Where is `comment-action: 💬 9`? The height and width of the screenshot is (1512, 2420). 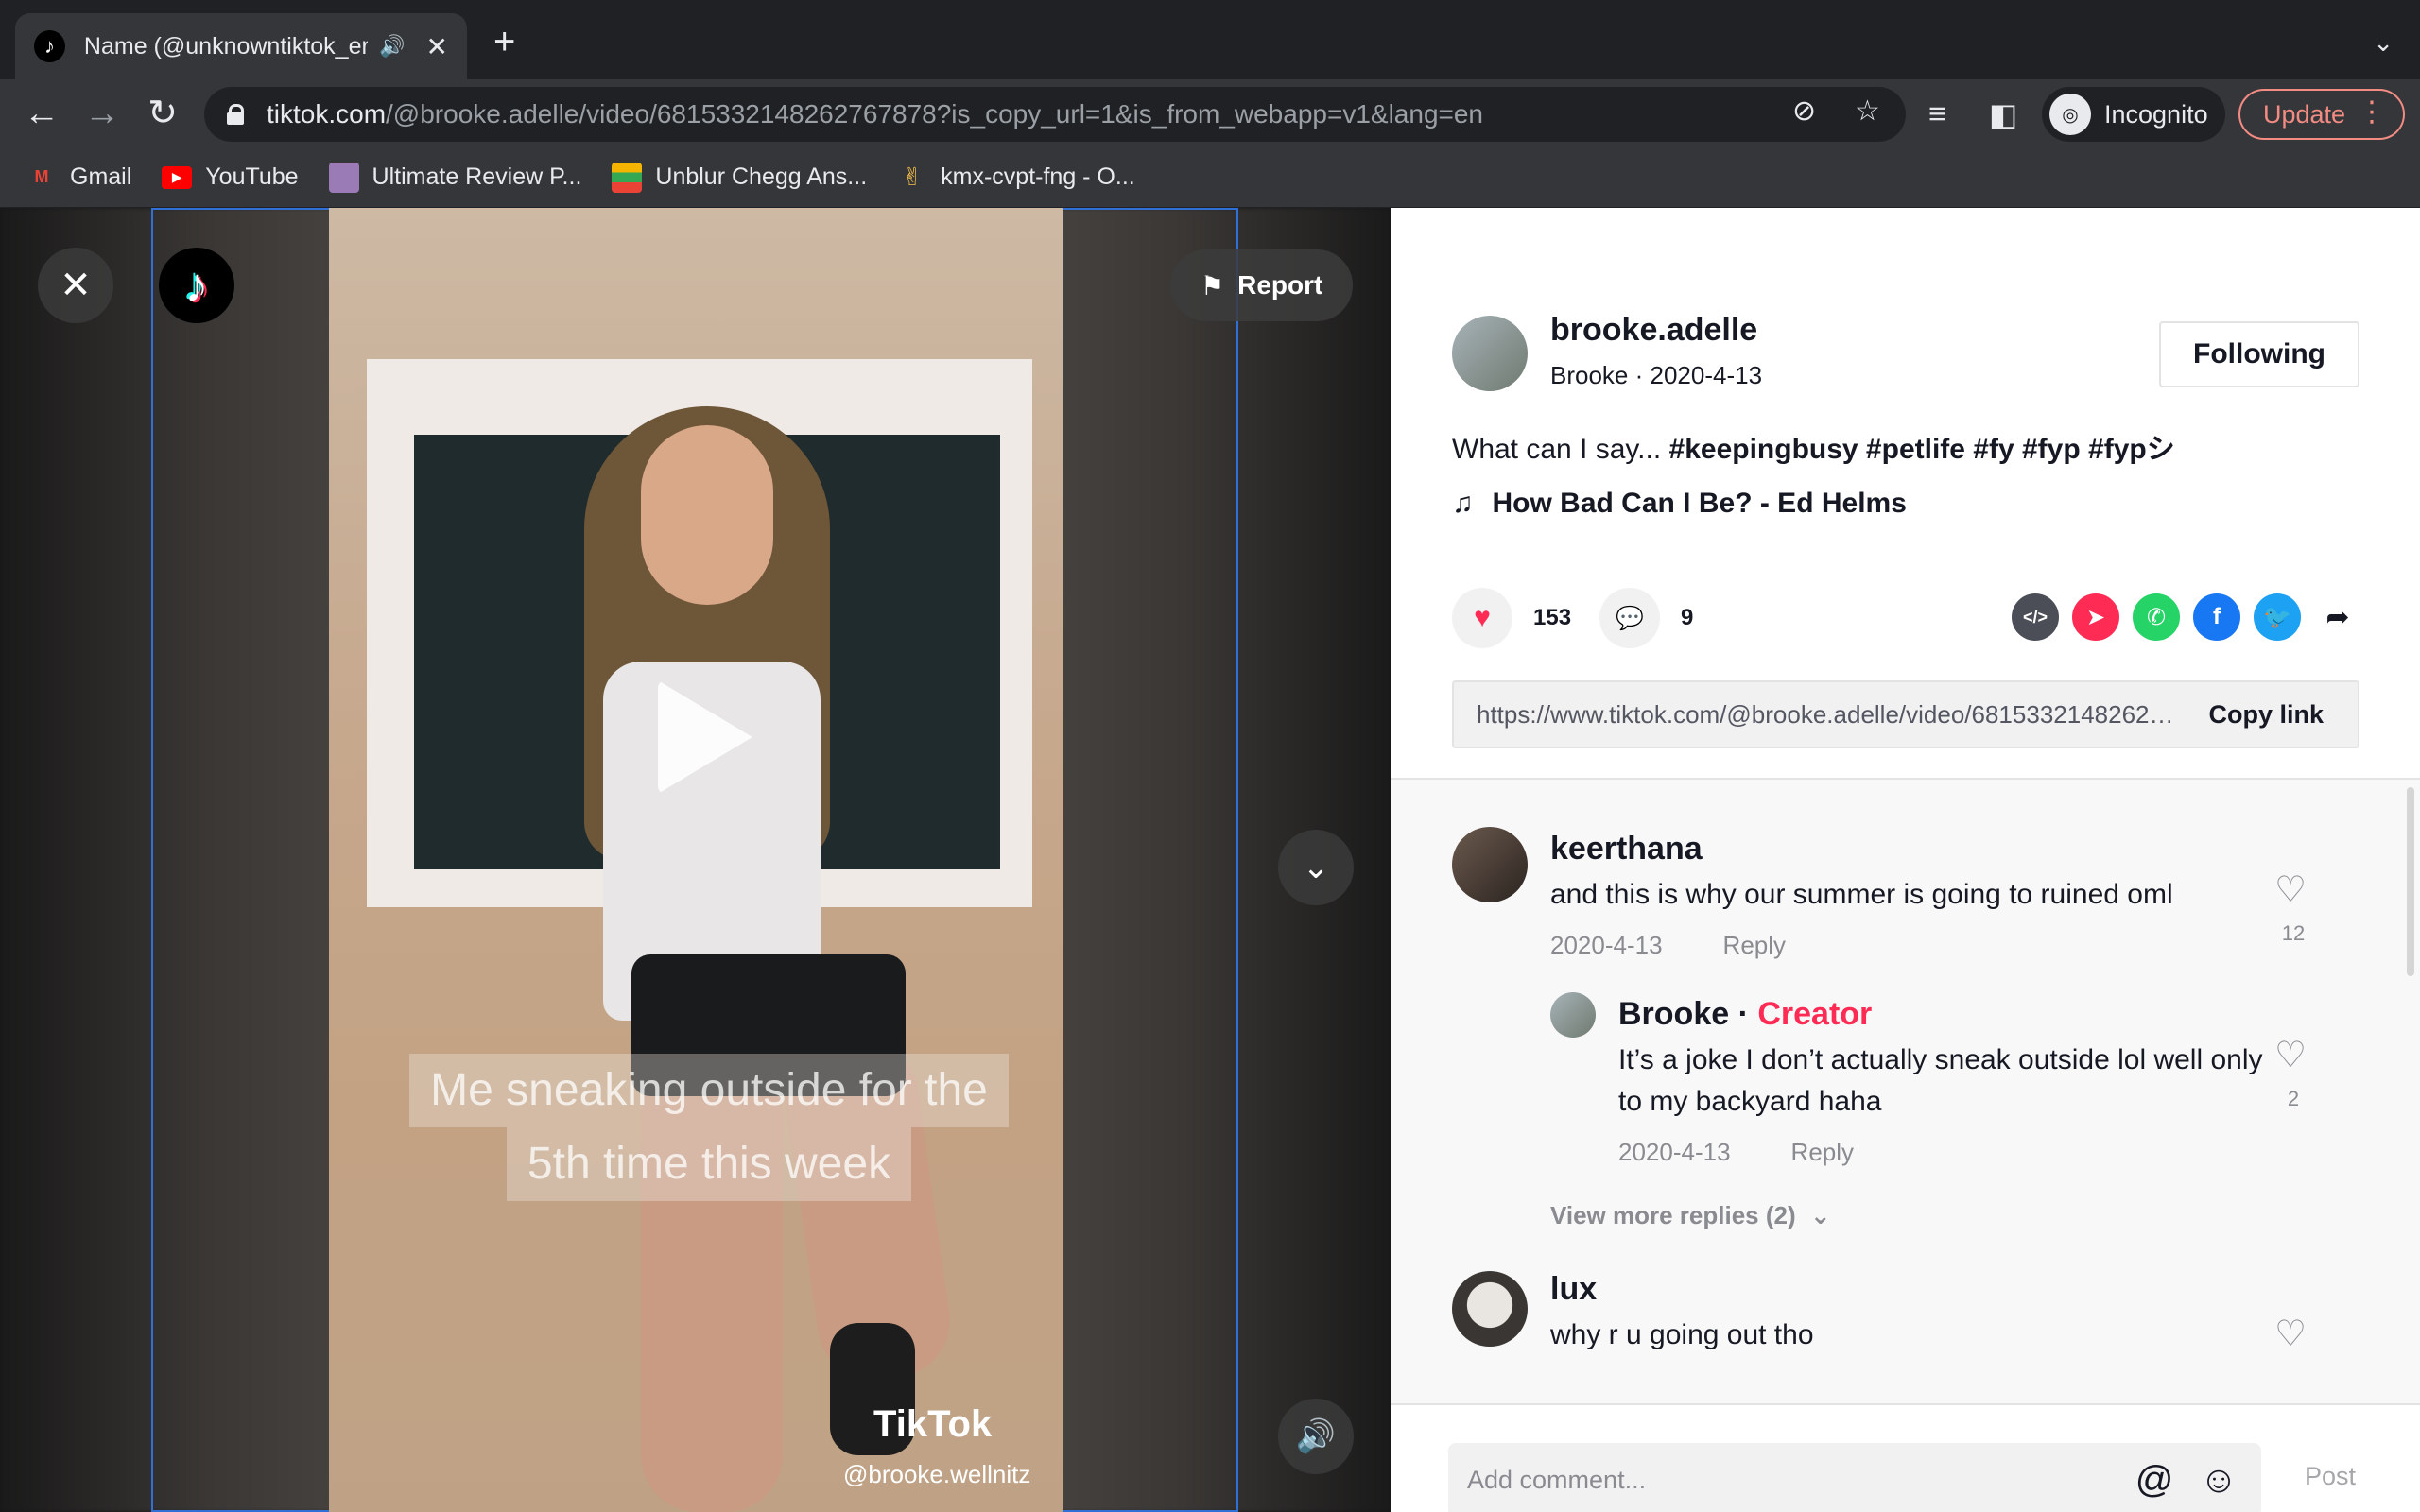
comment-action: 💬 9 is located at coordinates (1646, 618).